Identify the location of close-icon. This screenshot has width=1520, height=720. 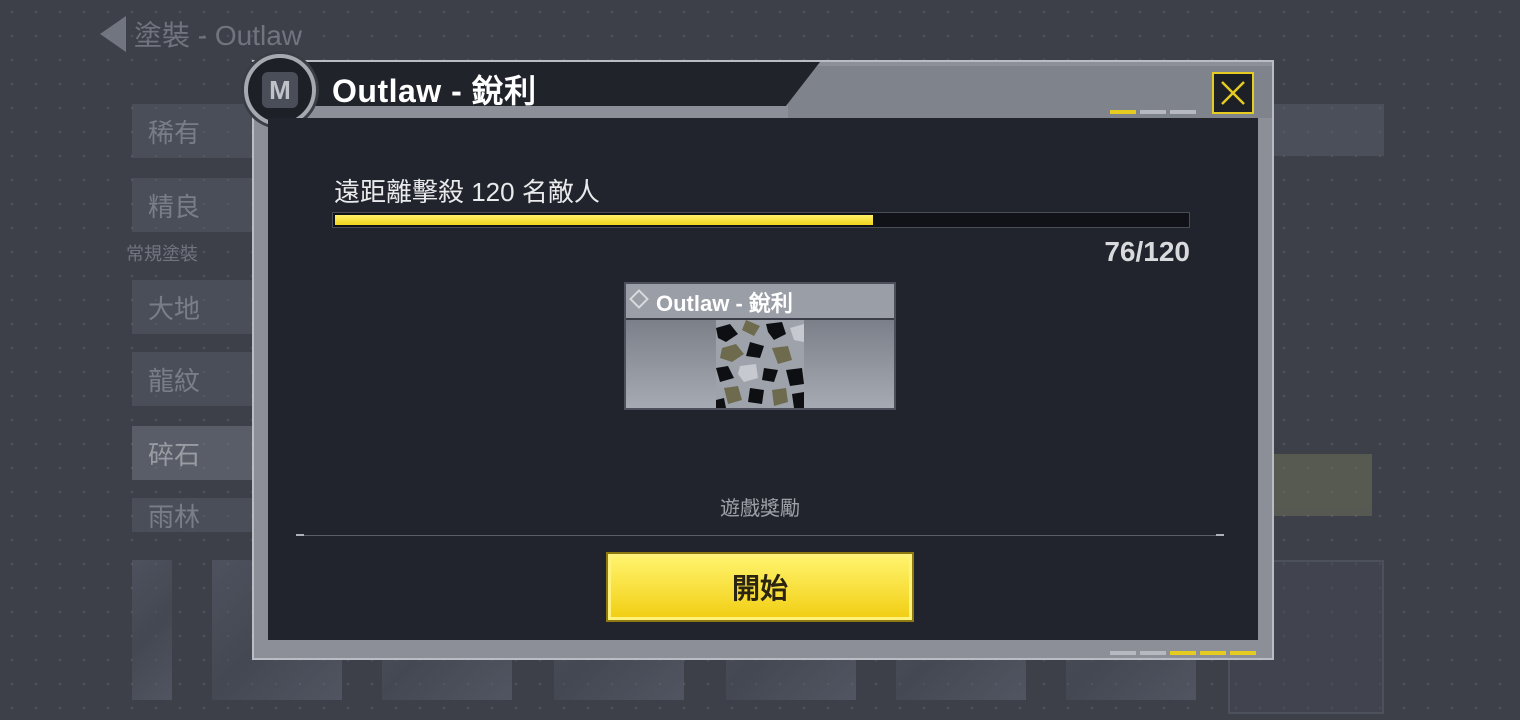
(1233, 93).